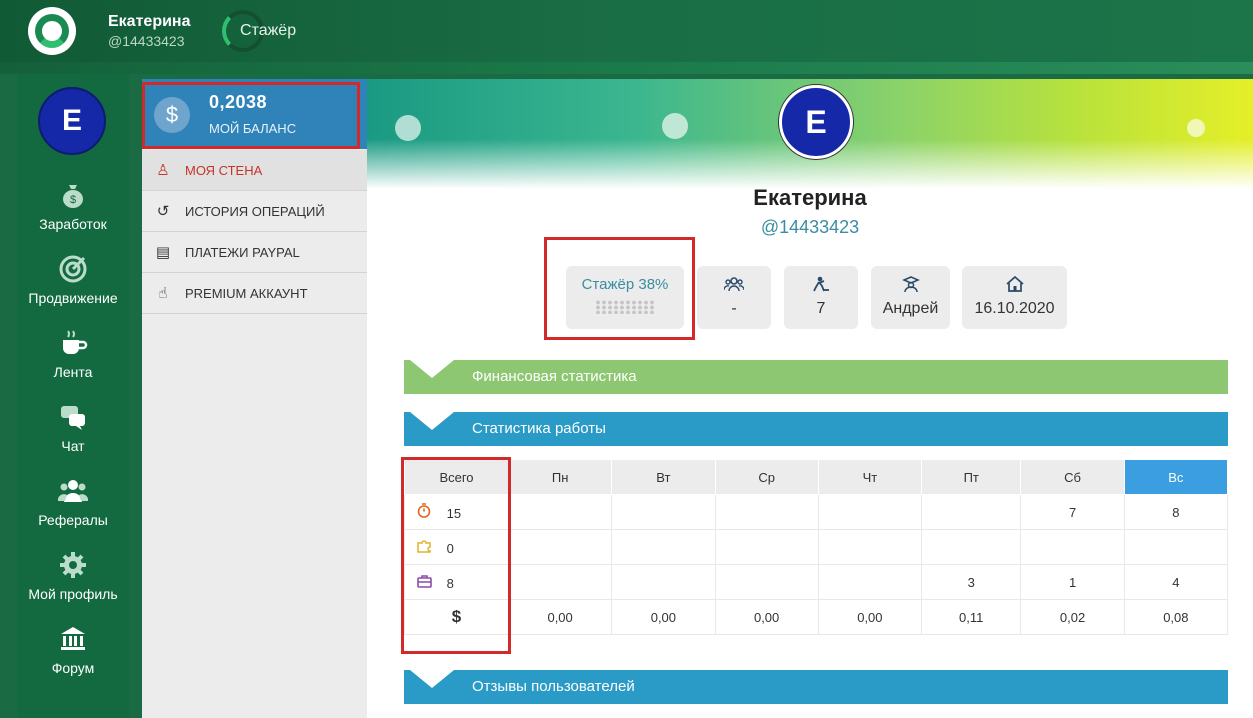 This screenshot has width=1253, height=718. Describe the element at coordinates (73, 354) in the screenshot. I see `nav-item-feed: Лента` at that location.